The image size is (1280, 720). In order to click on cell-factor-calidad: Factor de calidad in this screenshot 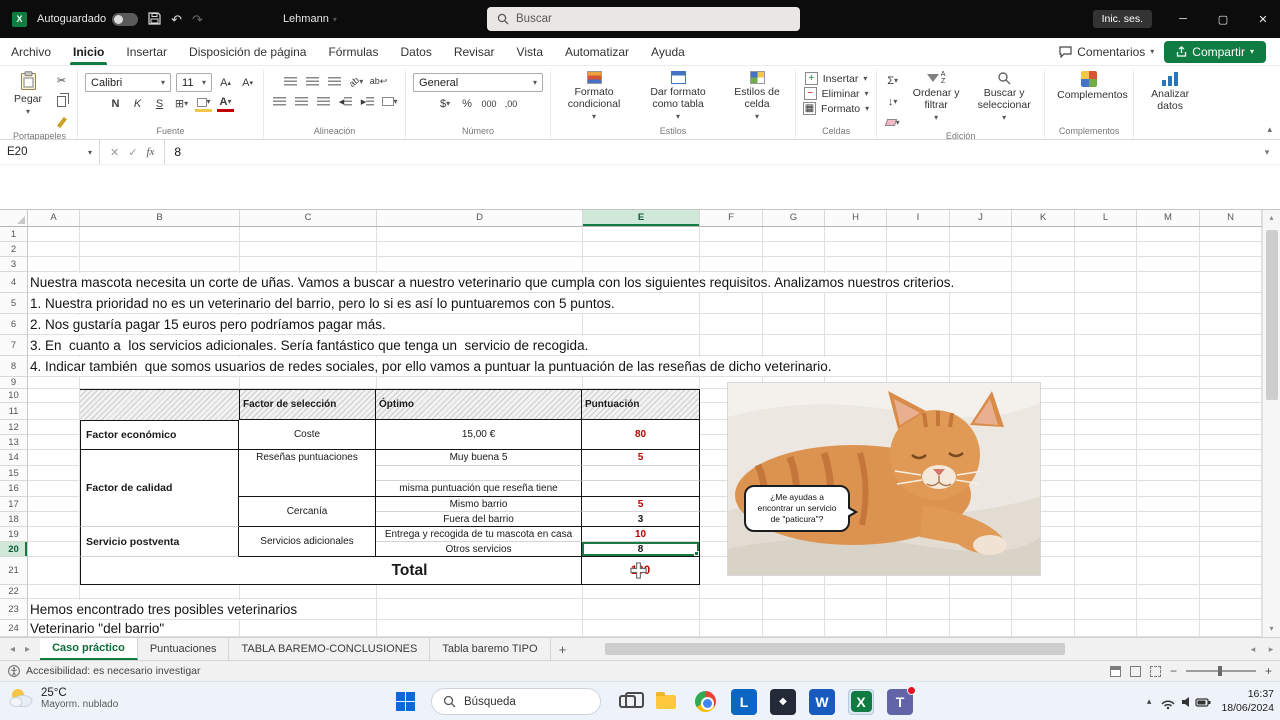, I will do `click(159, 488)`.